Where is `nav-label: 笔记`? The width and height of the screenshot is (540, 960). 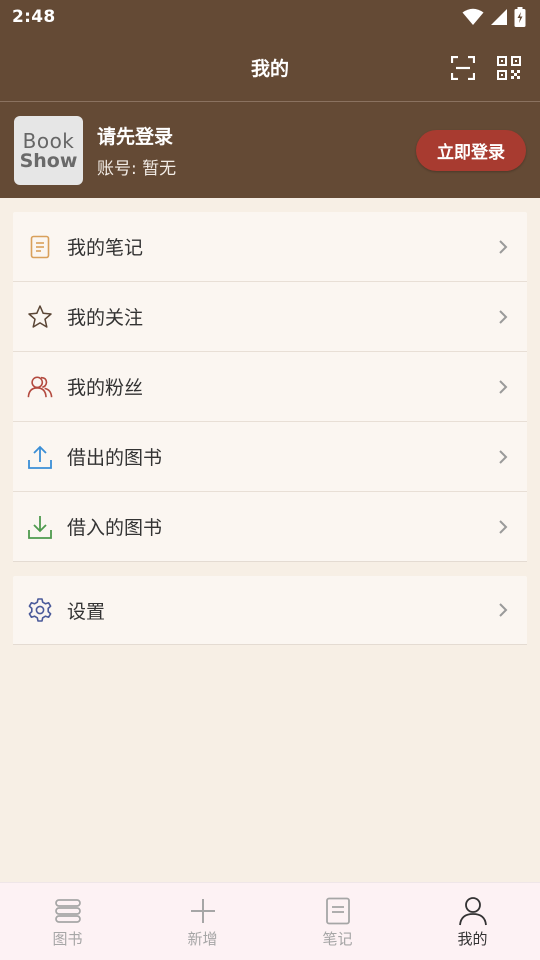
nav-label: 笔记 is located at coordinates (337, 939).